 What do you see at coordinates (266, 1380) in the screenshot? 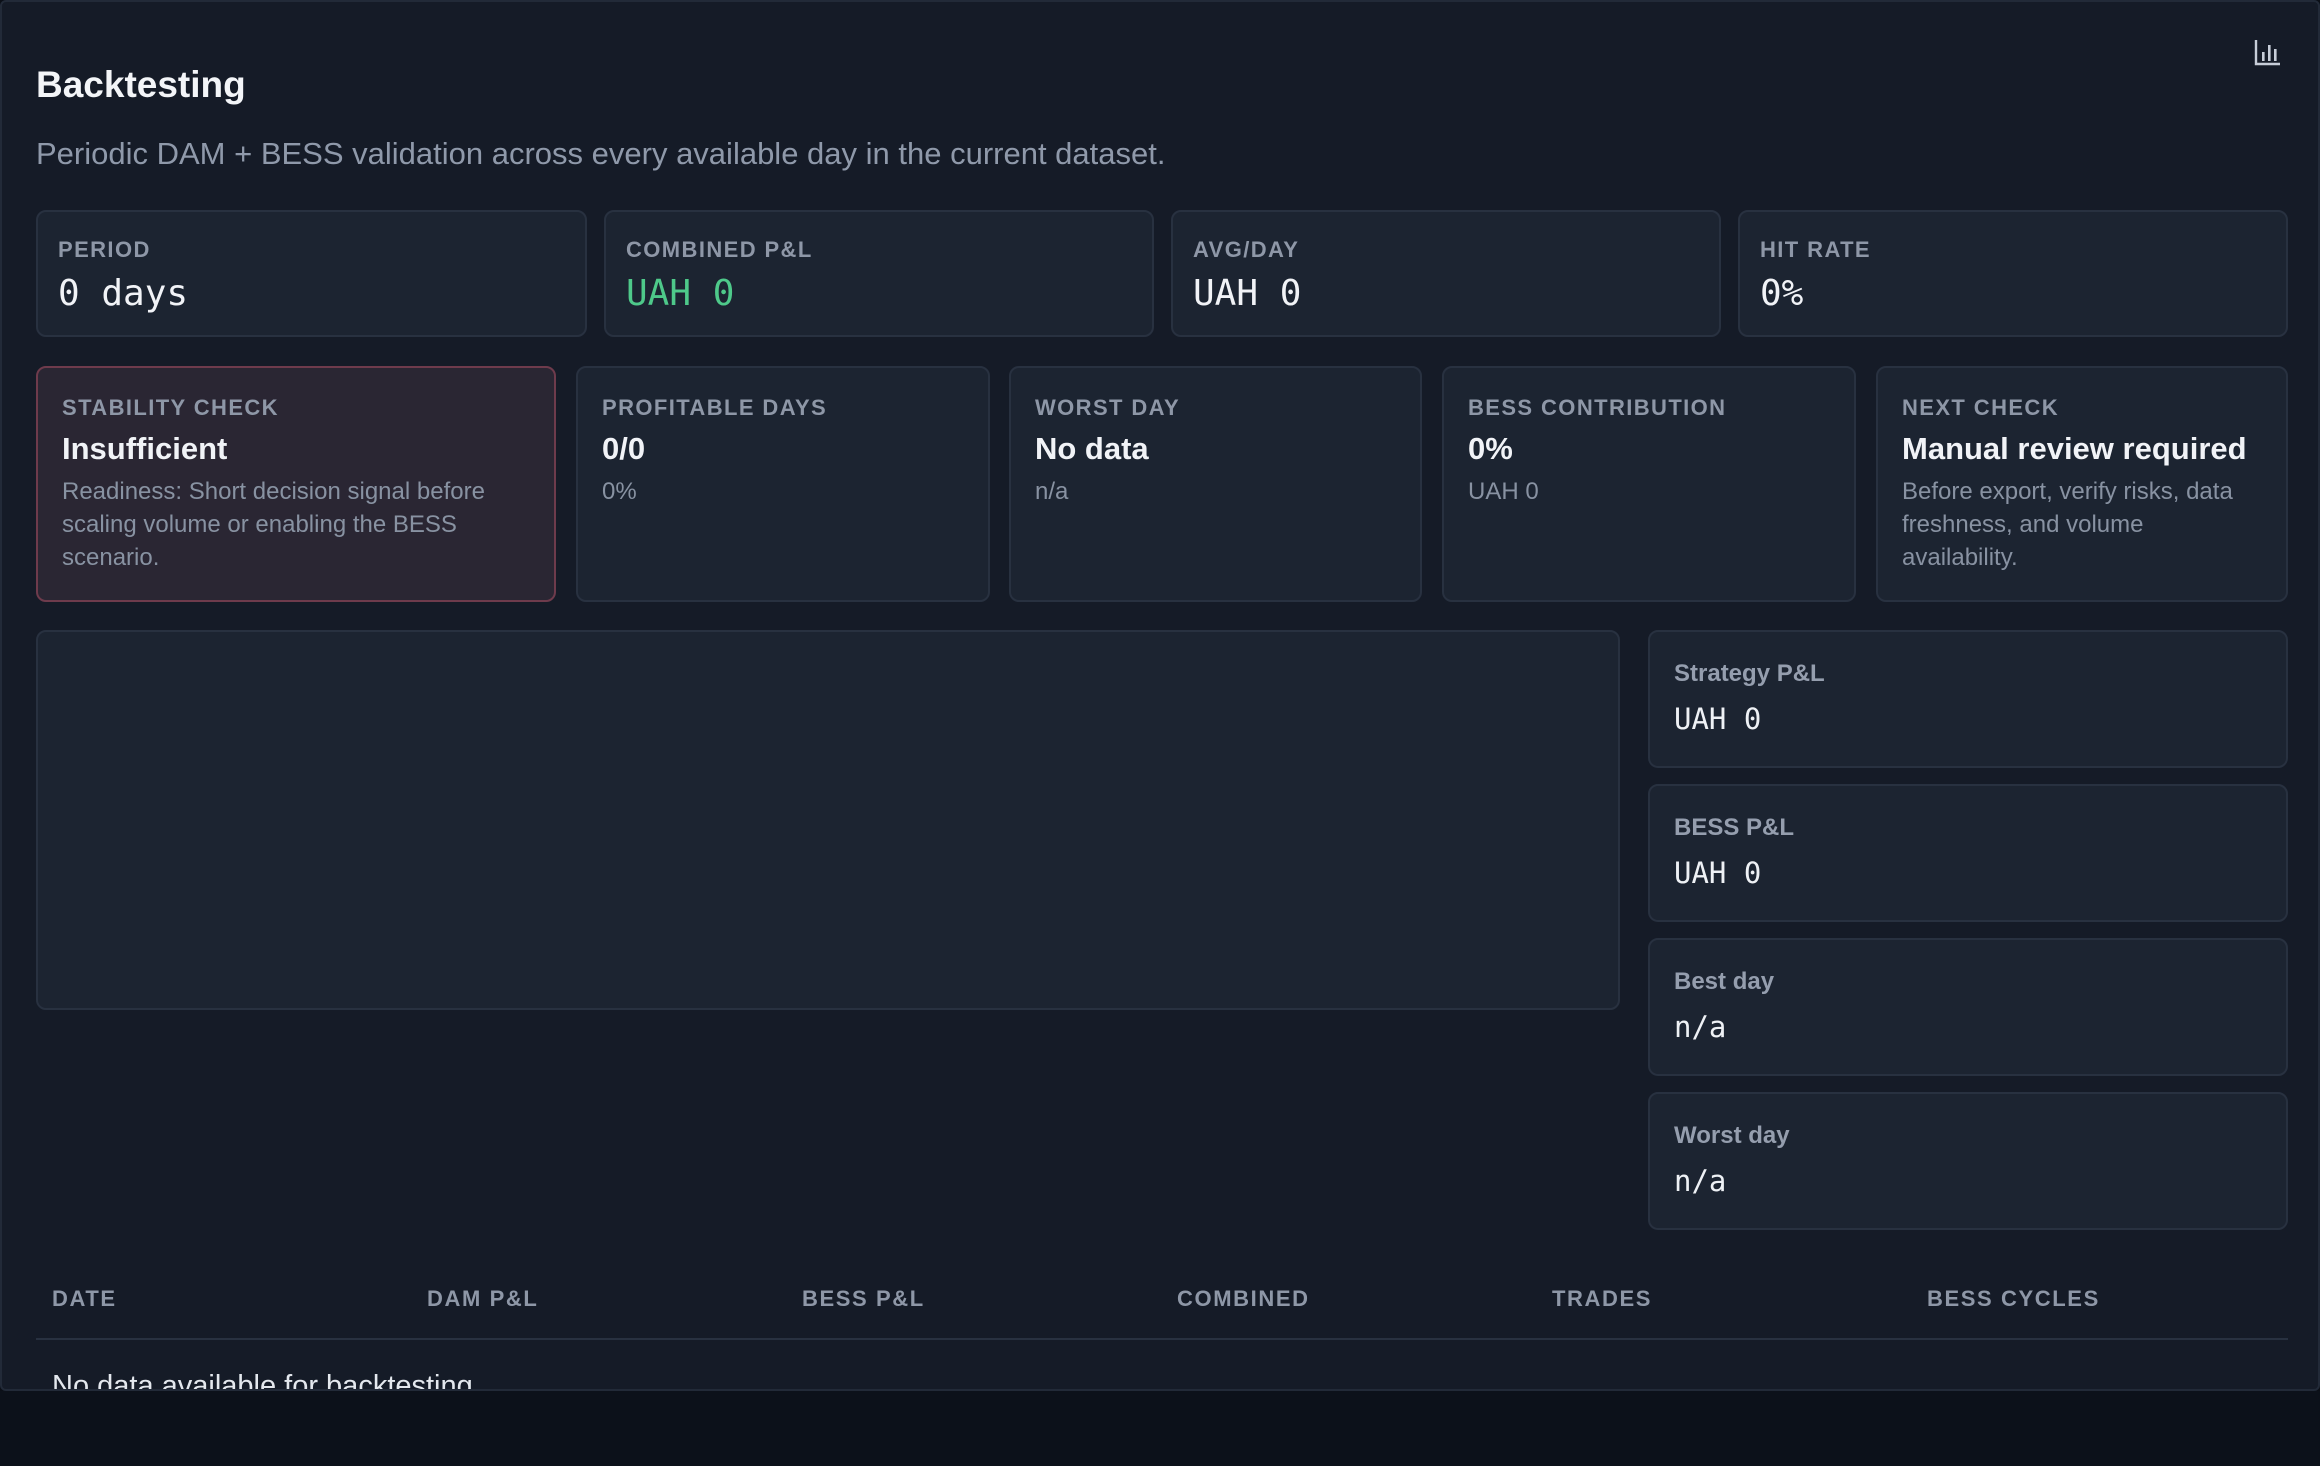
I see `table-empty-message: No data available for backtesting.` at bounding box center [266, 1380].